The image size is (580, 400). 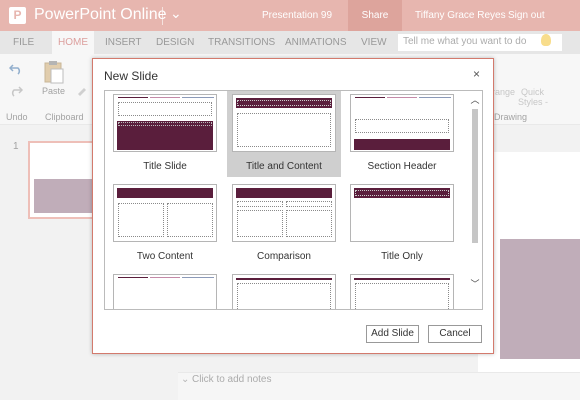 I want to click on layout-content-with-caption, so click(x=284, y=290).